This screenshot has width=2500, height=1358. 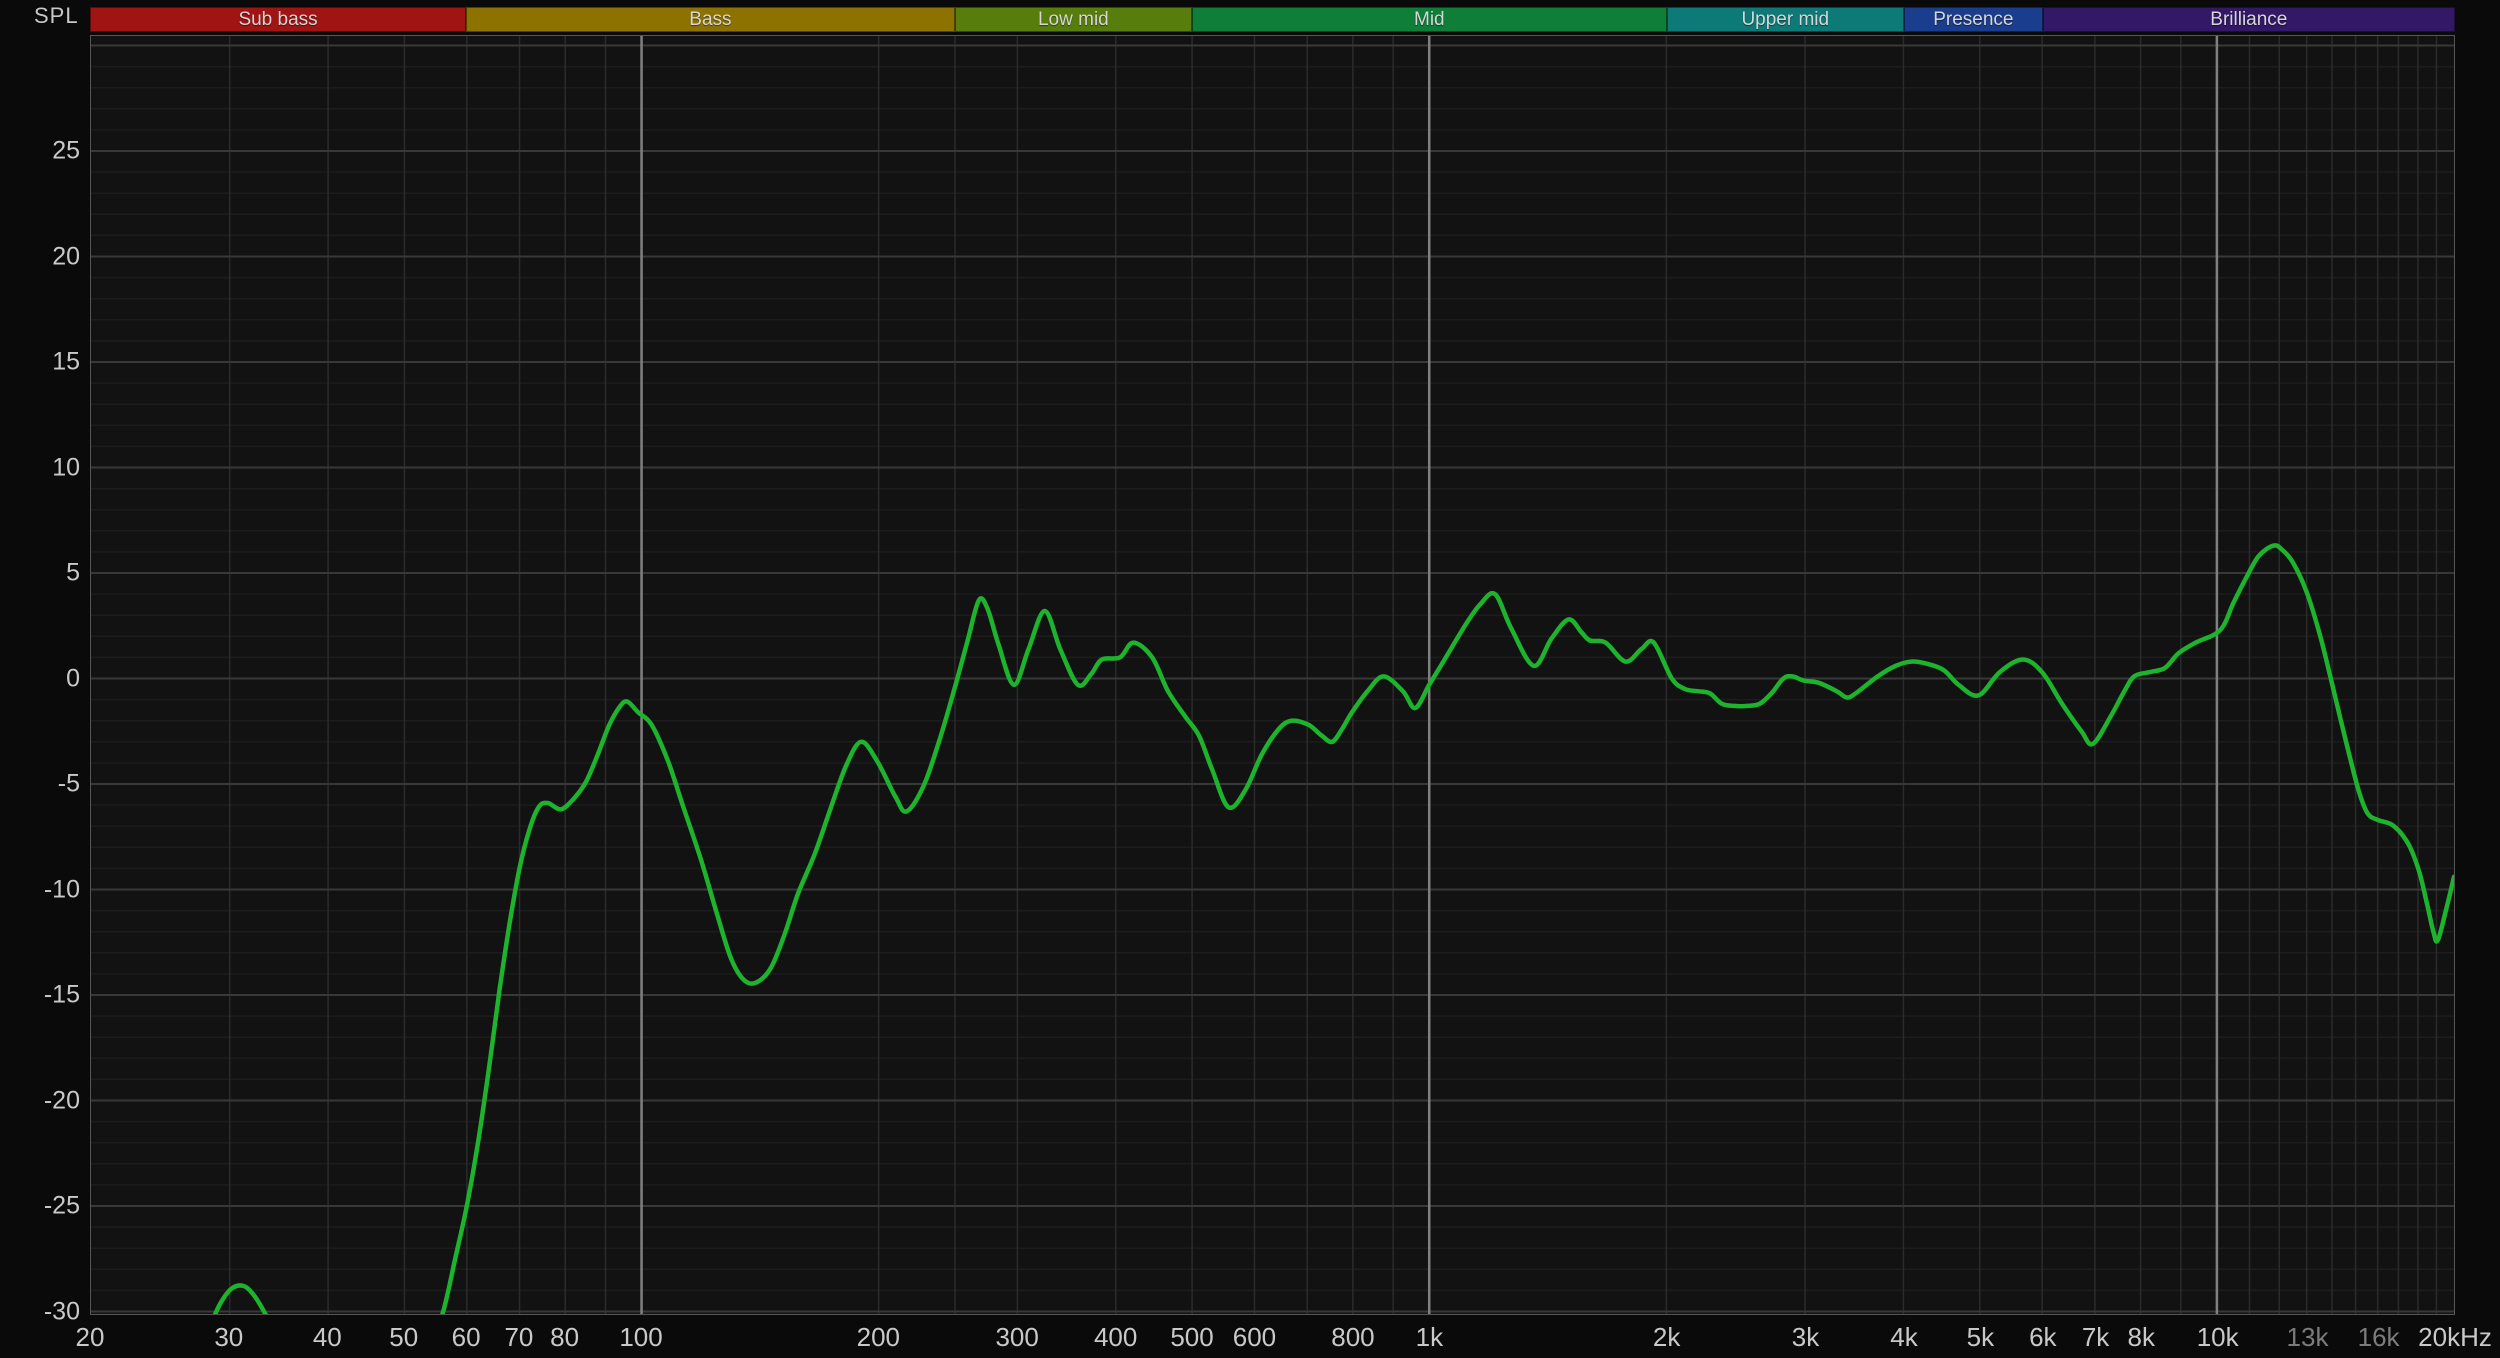 What do you see at coordinates (2217, 1337) in the screenshot?
I see `x-tick-label: 10k` at bounding box center [2217, 1337].